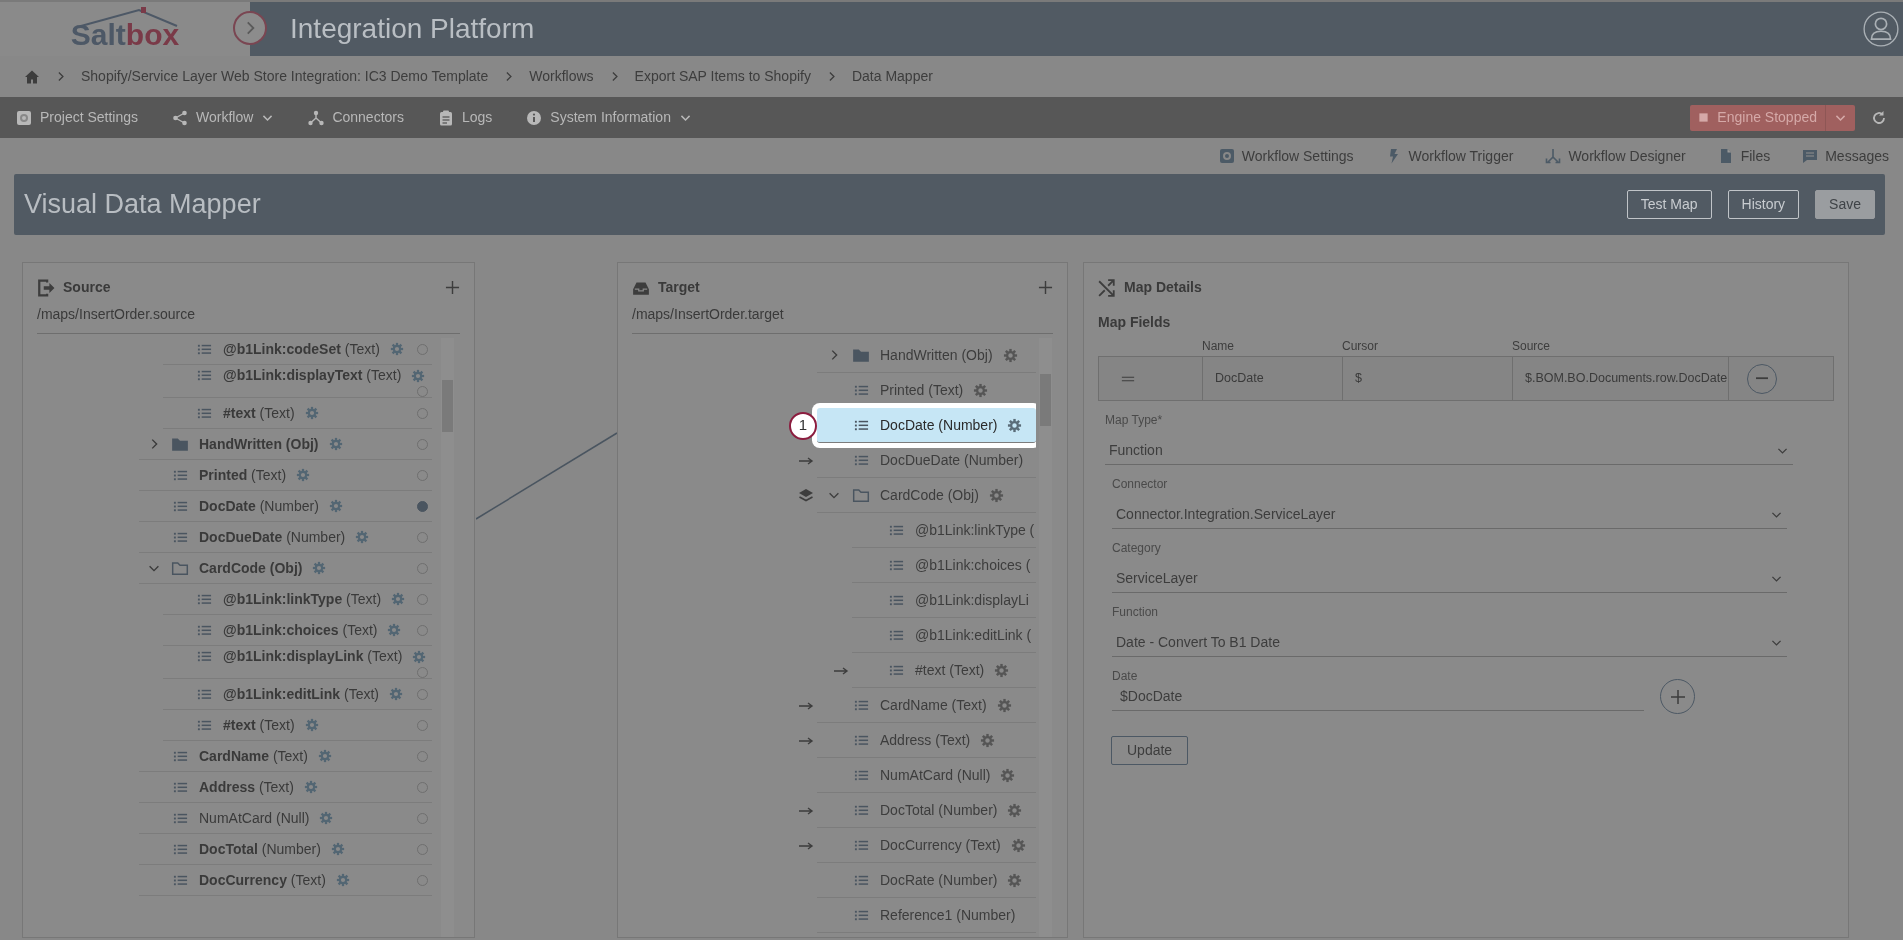  Describe the element at coordinates (722, 76) in the screenshot. I see `breadcrumb-link: Export SAP Items to Shopify` at that location.